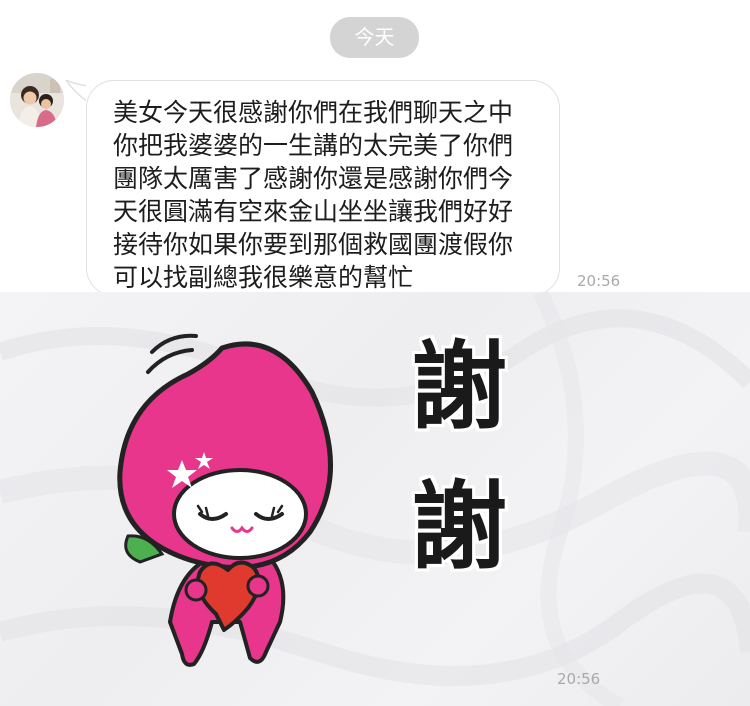 This screenshot has height=706, width=750. Describe the element at coordinates (225, 500) in the screenshot. I see `peach-mascot-sticker` at that location.